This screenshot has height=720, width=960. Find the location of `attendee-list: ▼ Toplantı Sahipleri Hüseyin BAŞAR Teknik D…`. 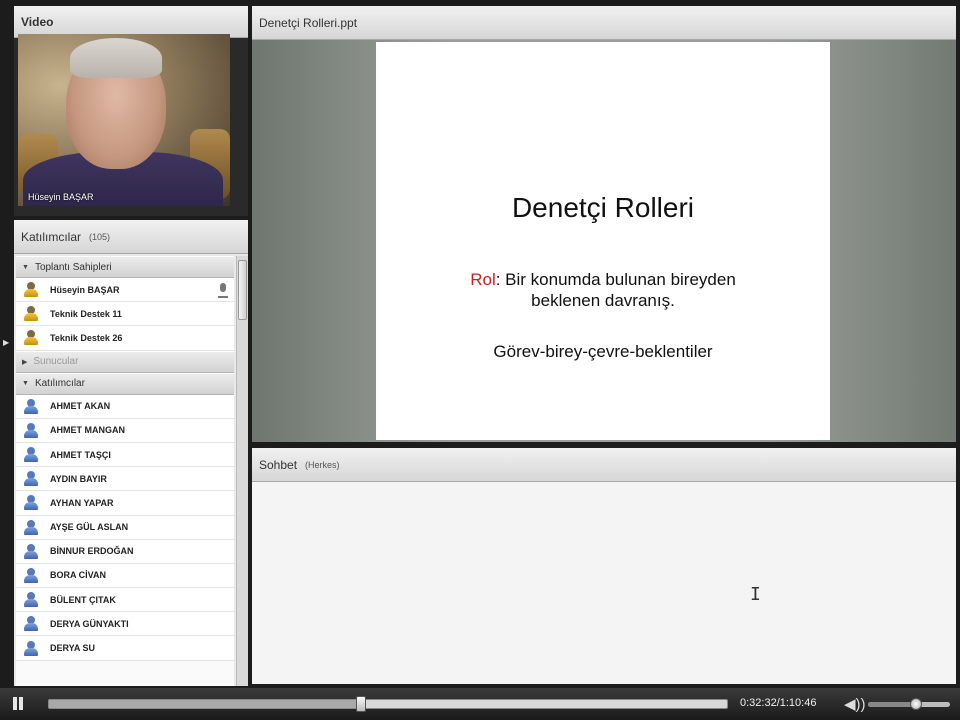

attendee-list: ▼ Toplantı Sahipleri Hüseyin BAŞAR Teknik D… is located at coordinates (125, 471).